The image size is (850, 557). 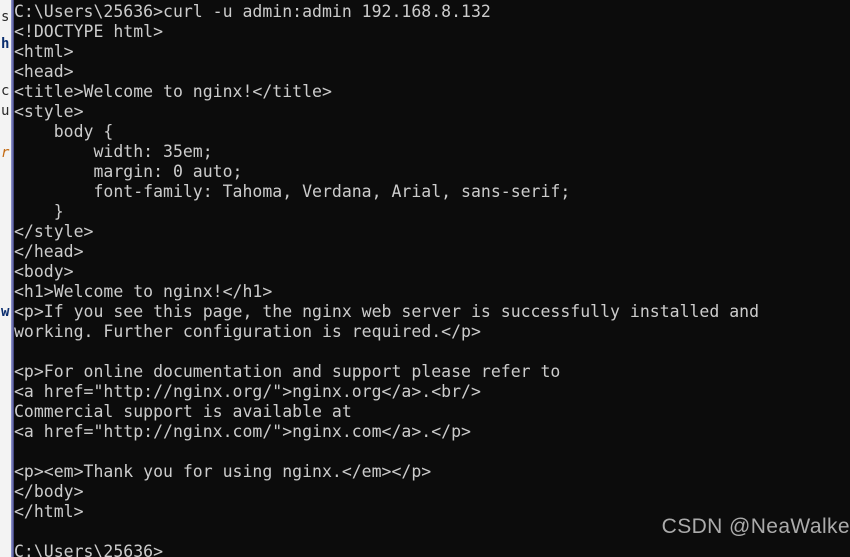 I want to click on console-line: }, so click(x=39, y=211).